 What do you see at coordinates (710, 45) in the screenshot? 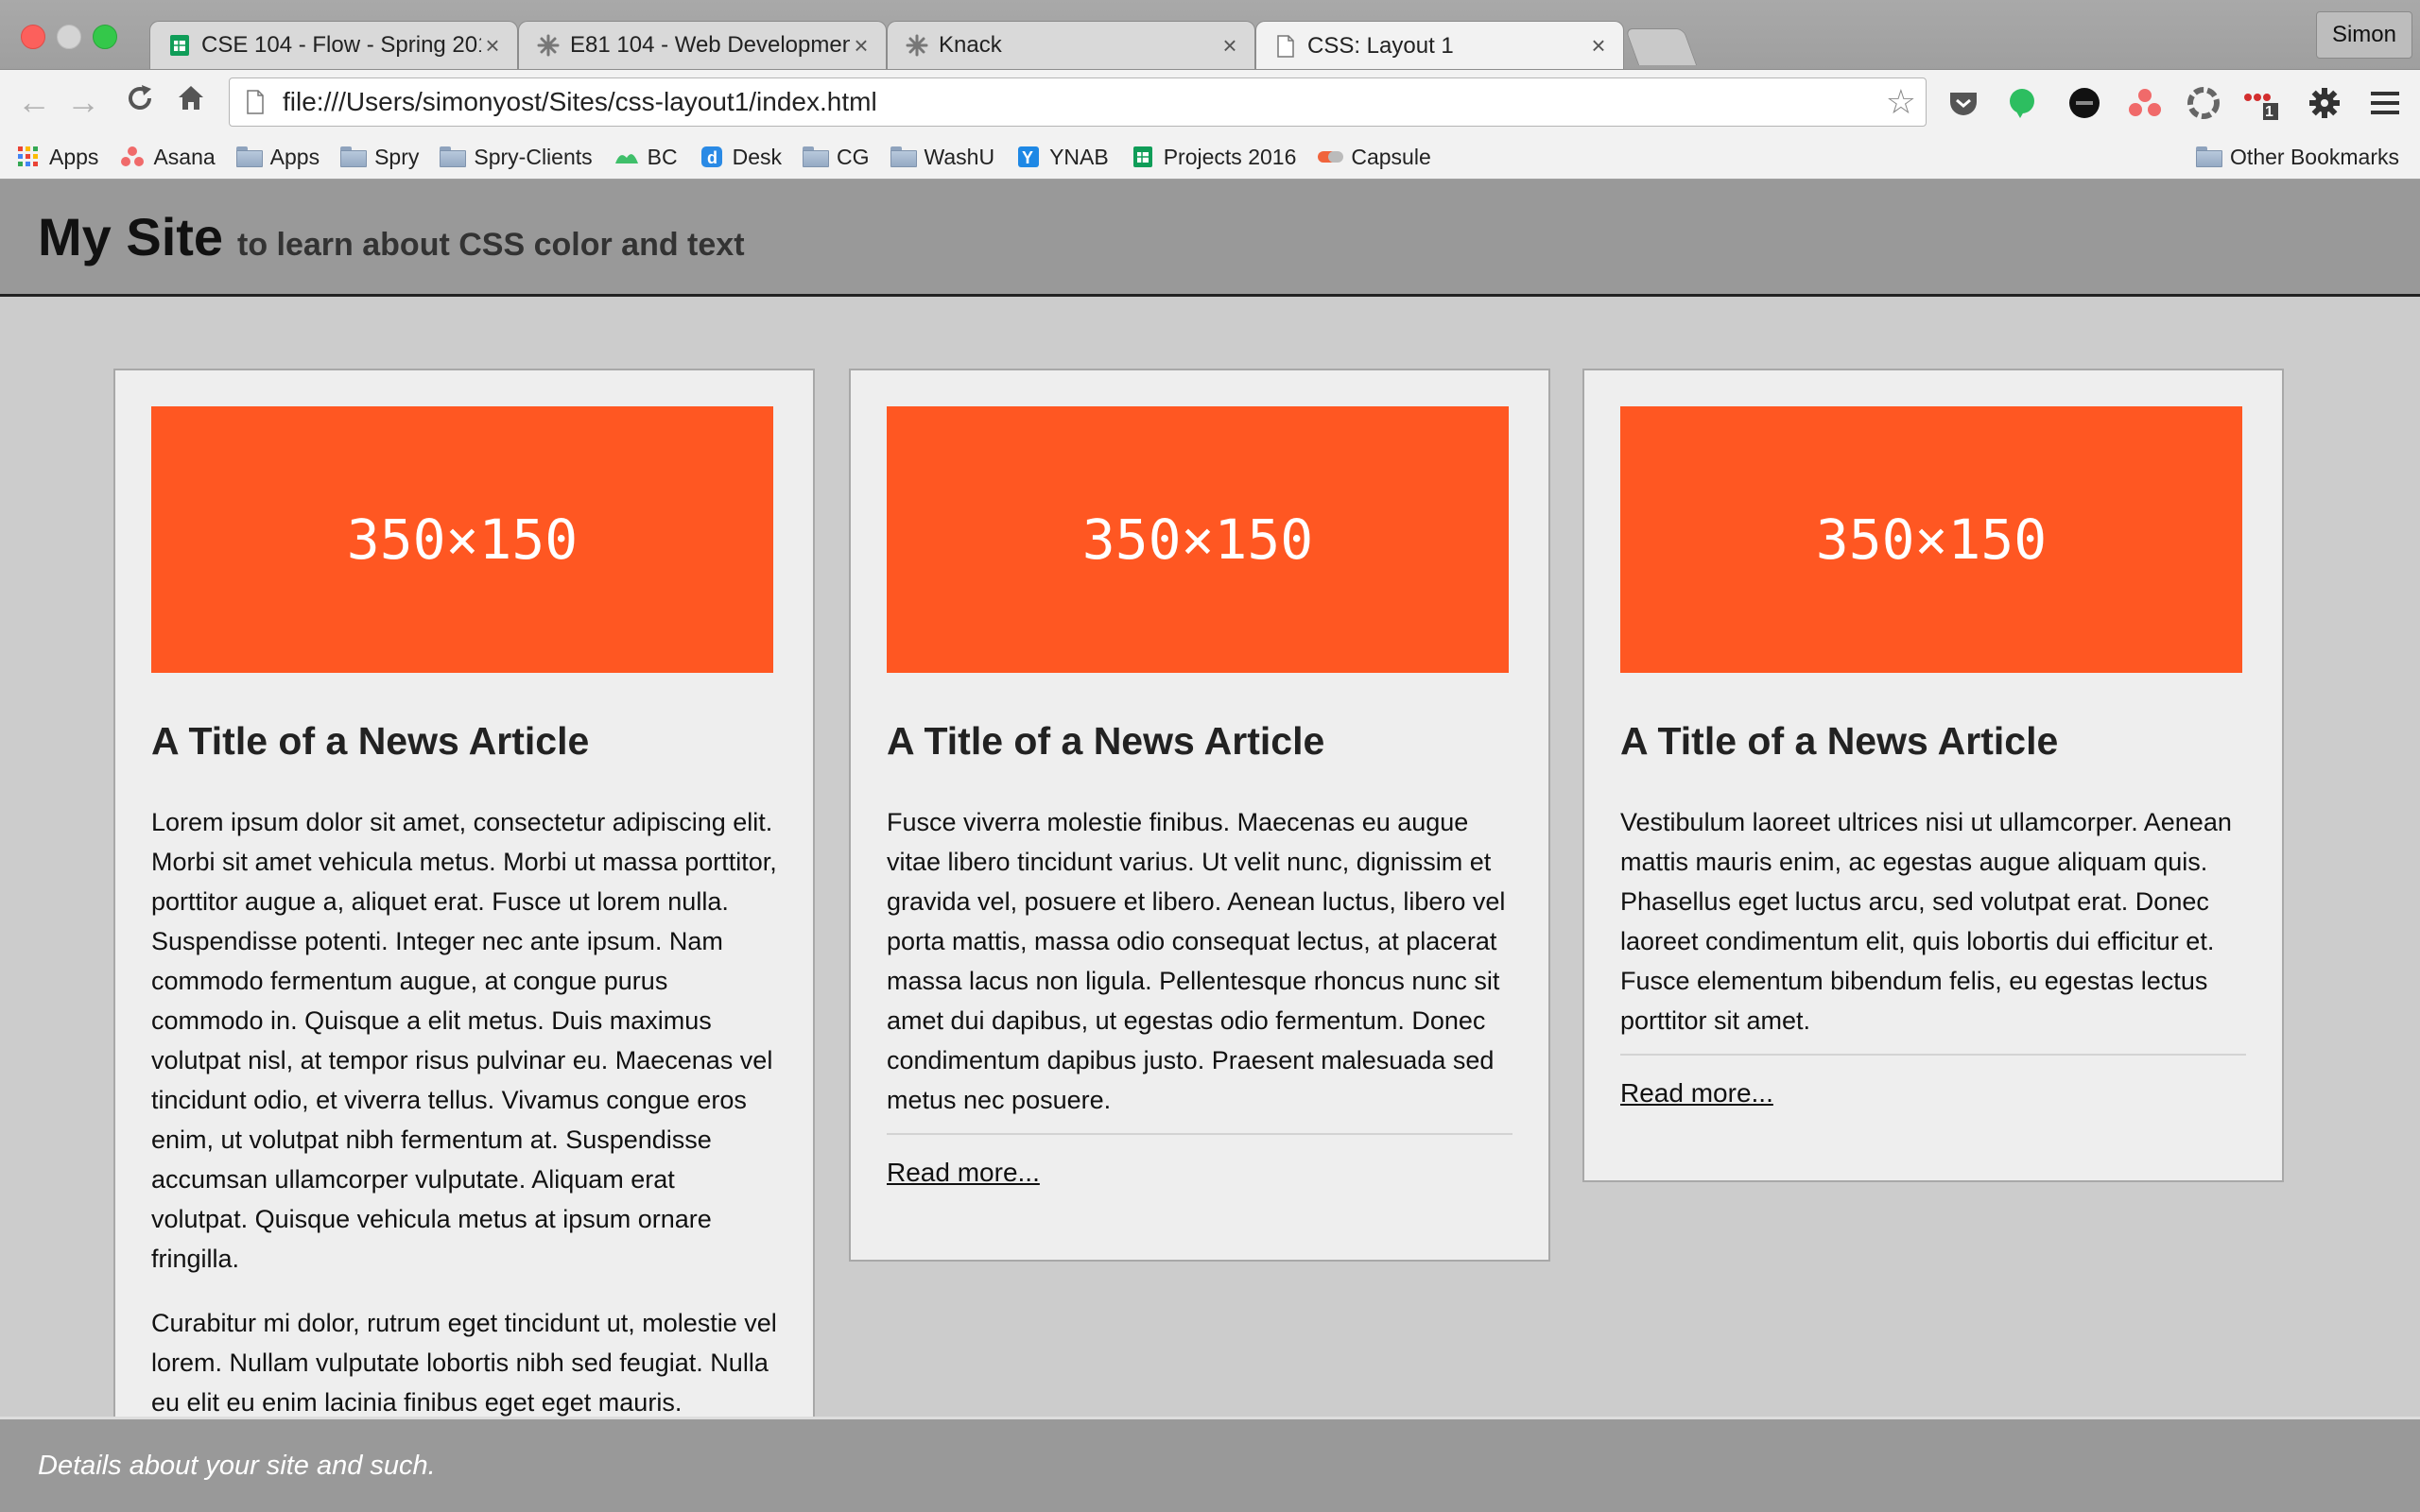
I see `tab-title: E81 104 - Web Development` at bounding box center [710, 45].